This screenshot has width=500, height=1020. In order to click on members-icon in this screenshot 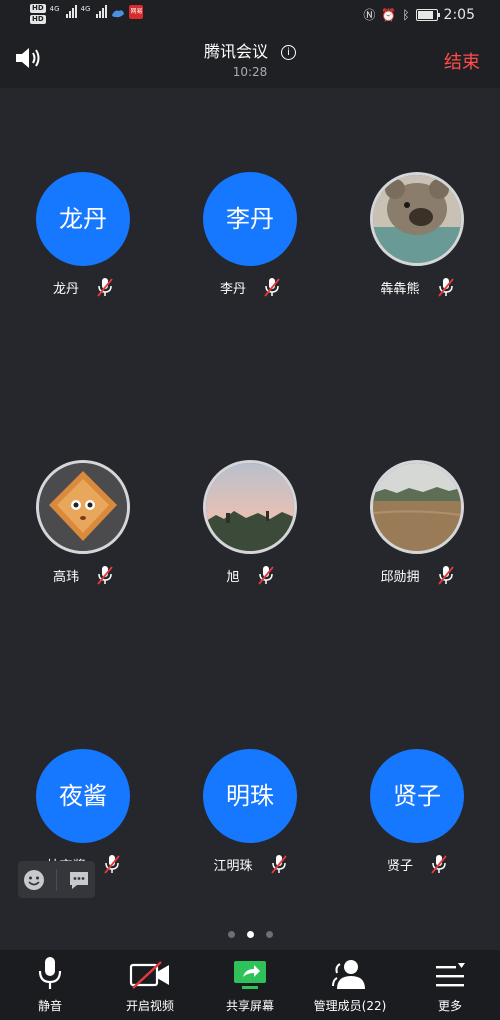, I will do `click(348, 974)`.